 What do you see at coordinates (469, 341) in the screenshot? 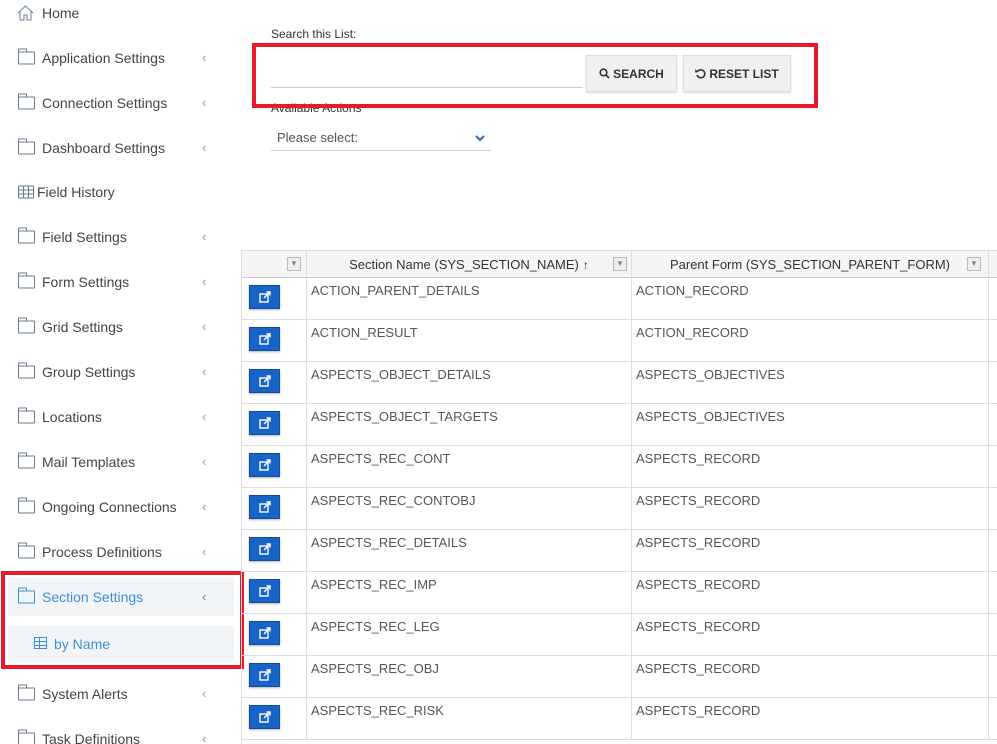
I see `section-name-cell: ACTION_RESULT` at bounding box center [469, 341].